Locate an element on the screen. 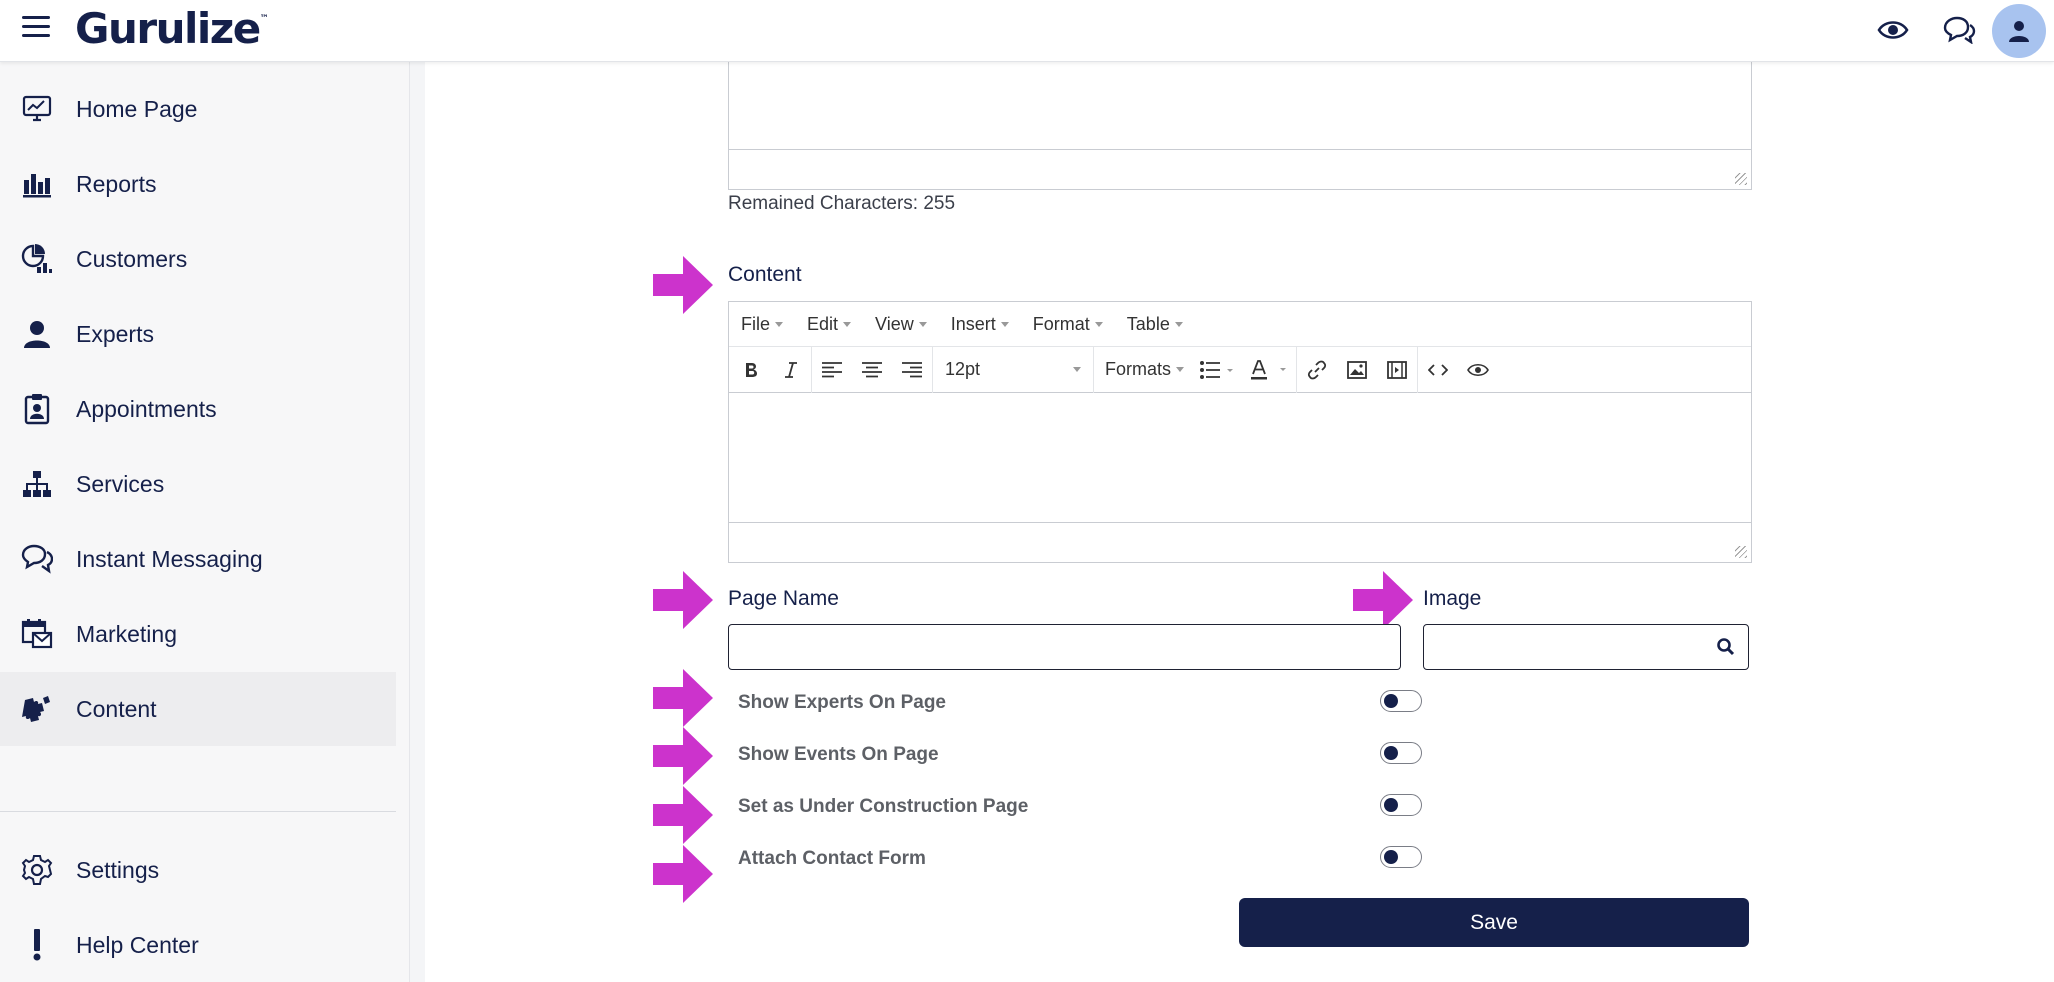  toggle-show-events is located at coordinates (1401, 753).